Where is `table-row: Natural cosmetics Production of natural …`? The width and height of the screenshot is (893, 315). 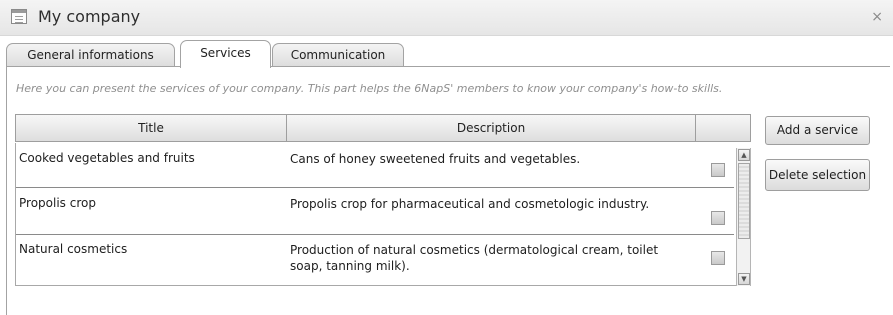 table-row: Natural cosmetics Production of natural … is located at coordinates (375, 260).